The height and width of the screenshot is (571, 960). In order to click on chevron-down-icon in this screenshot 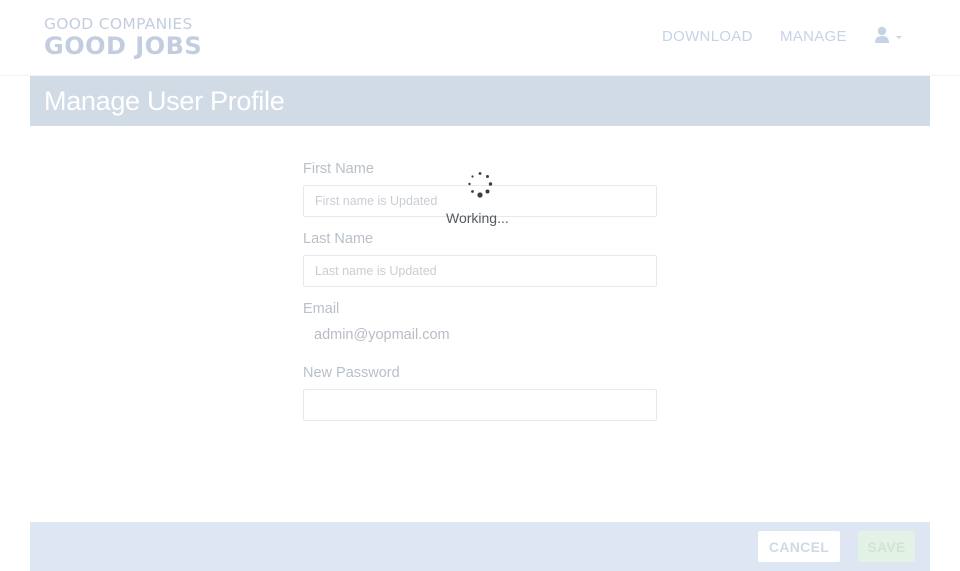, I will do `click(899, 37)`.